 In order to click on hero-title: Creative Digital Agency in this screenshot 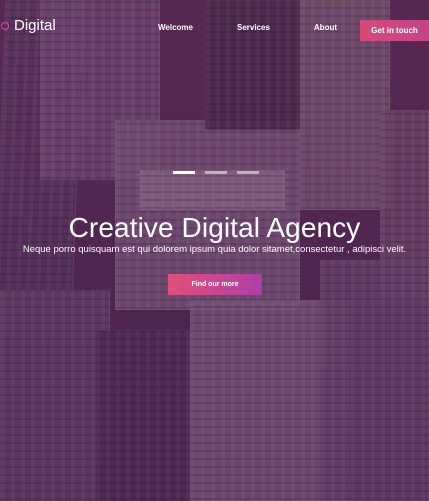, I will do `click(214, 227)`.